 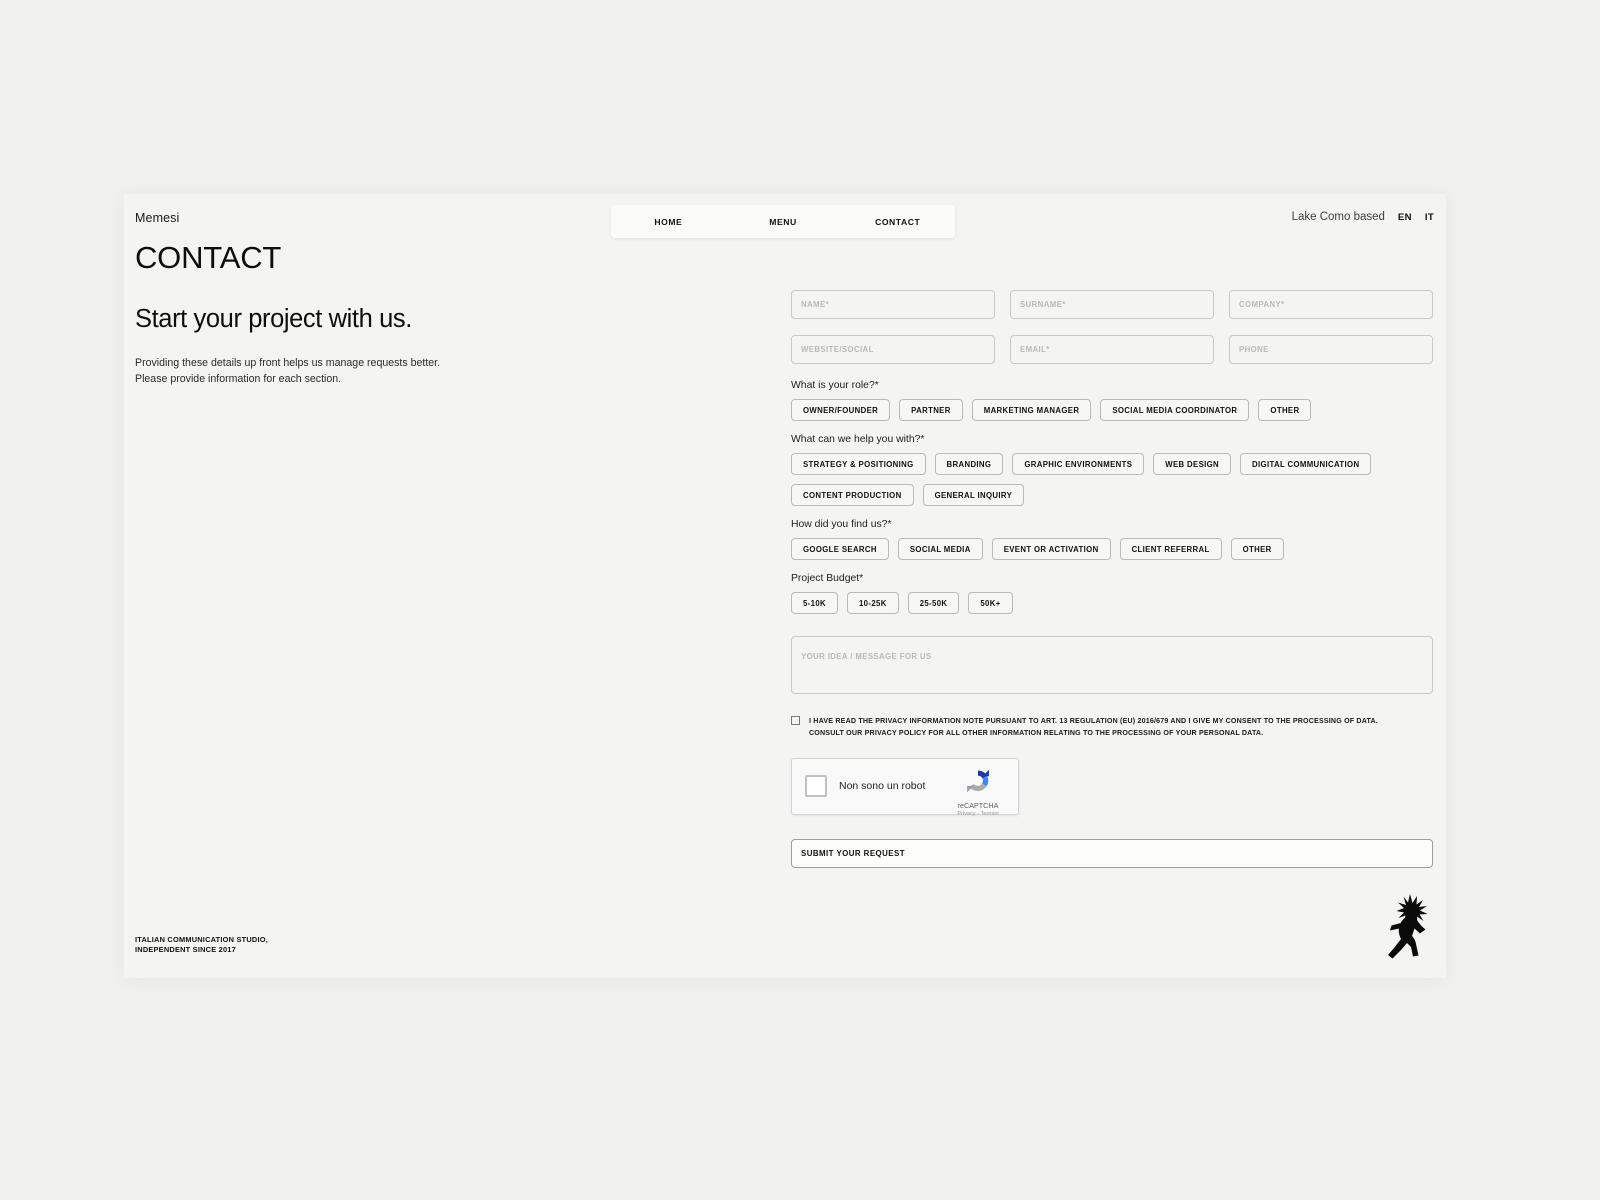 I want to click on help-option-strategy-positioning: STRATEGY & POSITIONING, so click(x=858, y=464).